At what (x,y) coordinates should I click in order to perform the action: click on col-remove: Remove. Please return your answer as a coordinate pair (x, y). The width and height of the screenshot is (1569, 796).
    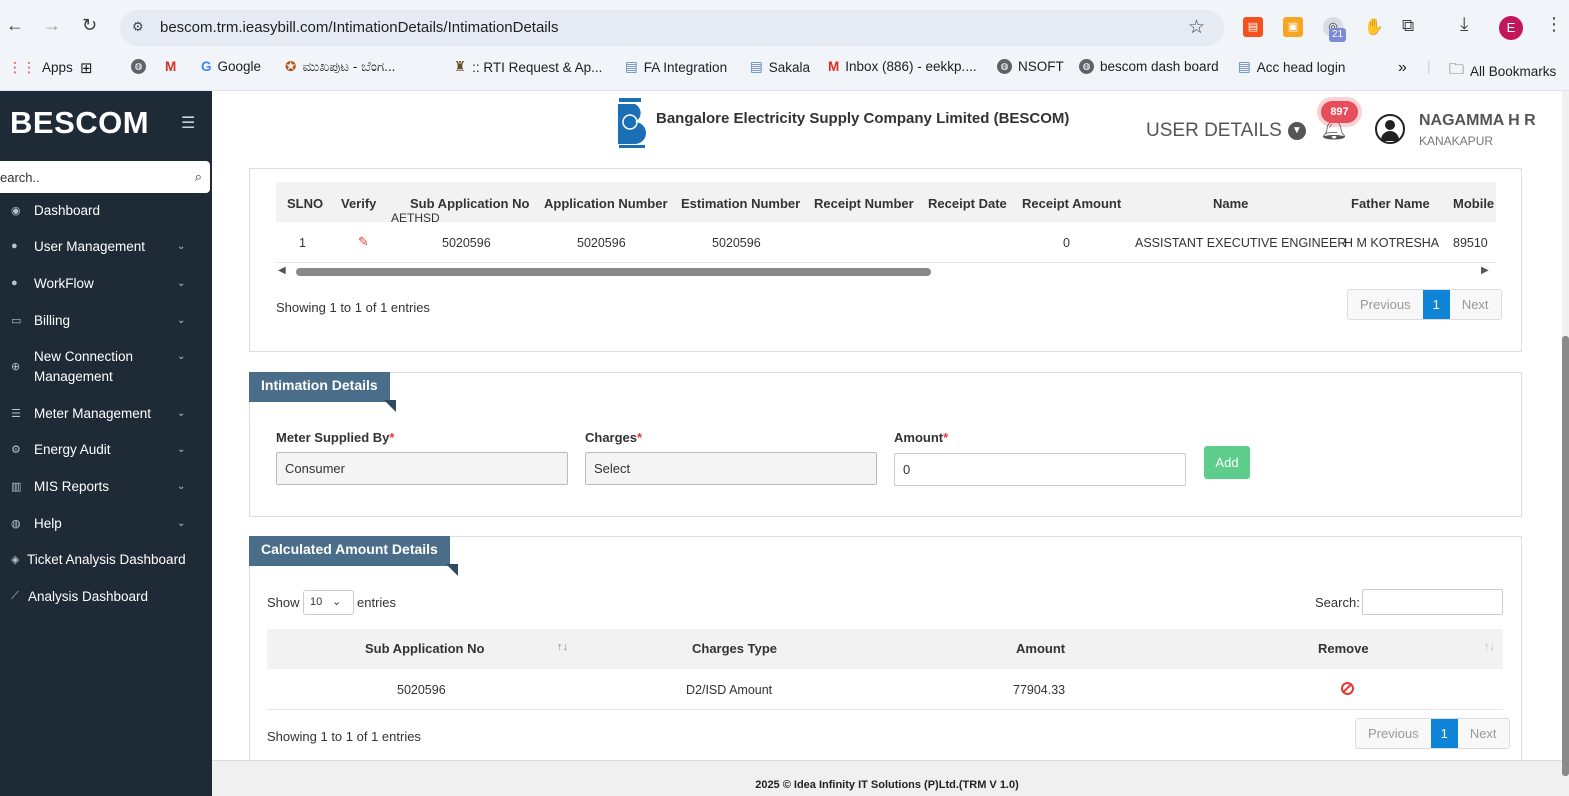
    Looking at the image, I should click on (1343, 648).